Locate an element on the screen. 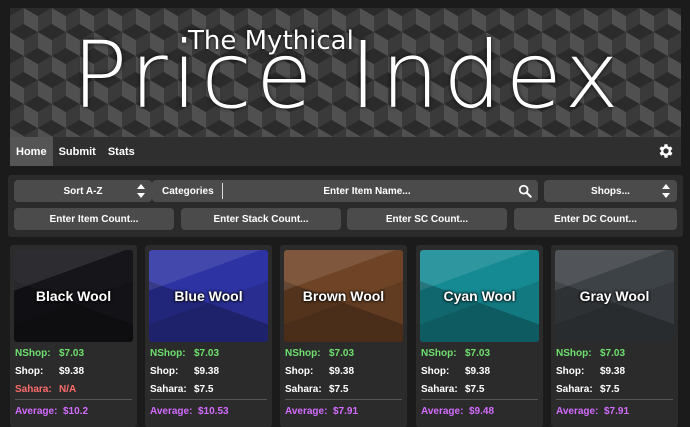 The height and width of the screenshot is (427, 690). average-price: $10.2 is located at coordinates (76, 411).